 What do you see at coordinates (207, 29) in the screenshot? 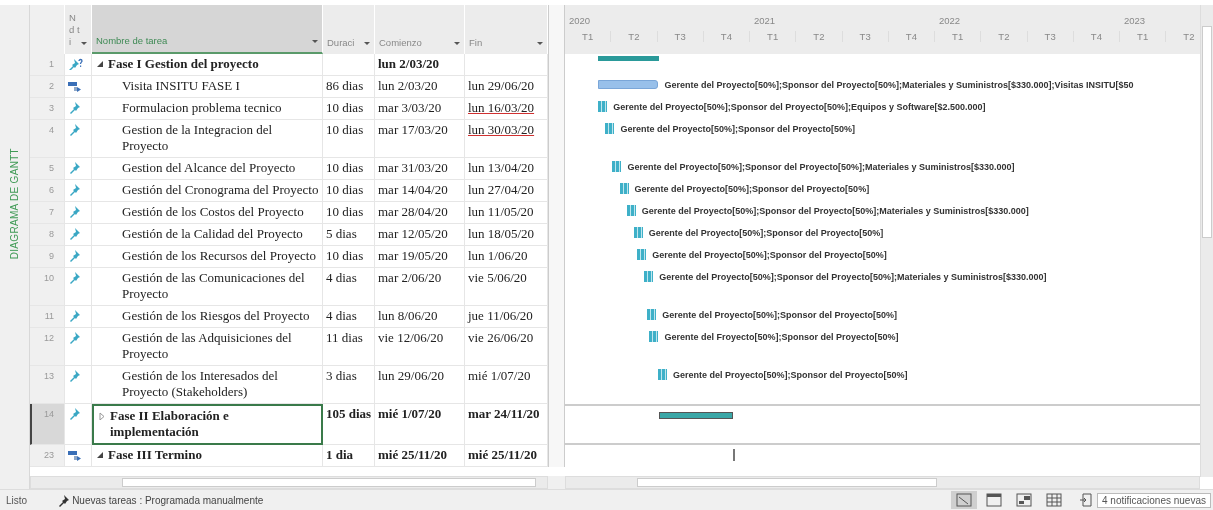
I see `column-header: Nombre de tarea` at bounding box center [207, 29].